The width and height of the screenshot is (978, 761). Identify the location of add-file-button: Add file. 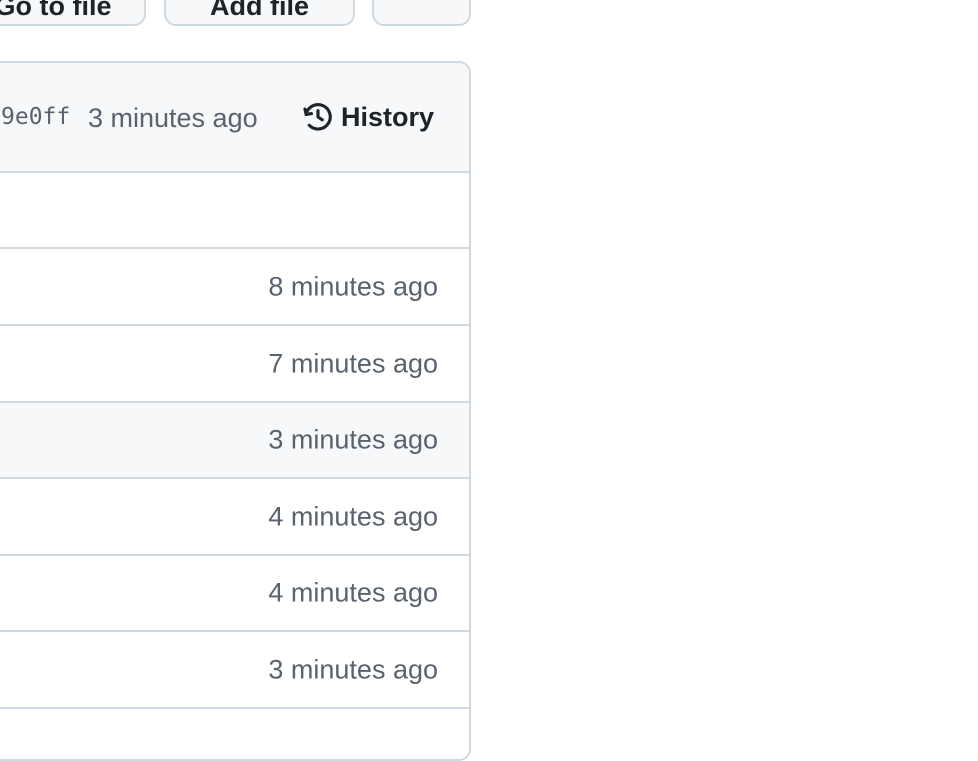
(259, 13).